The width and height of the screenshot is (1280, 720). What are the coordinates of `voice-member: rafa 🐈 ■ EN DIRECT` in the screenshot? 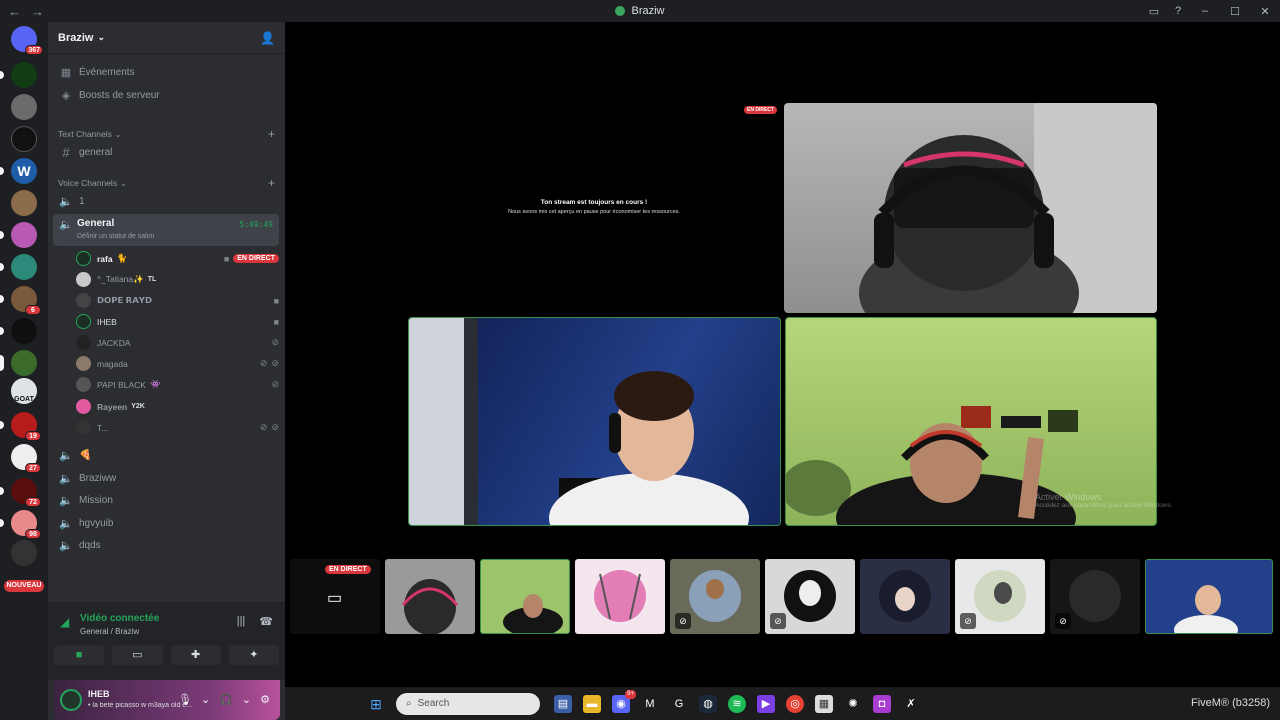 It's located at (177, 258).